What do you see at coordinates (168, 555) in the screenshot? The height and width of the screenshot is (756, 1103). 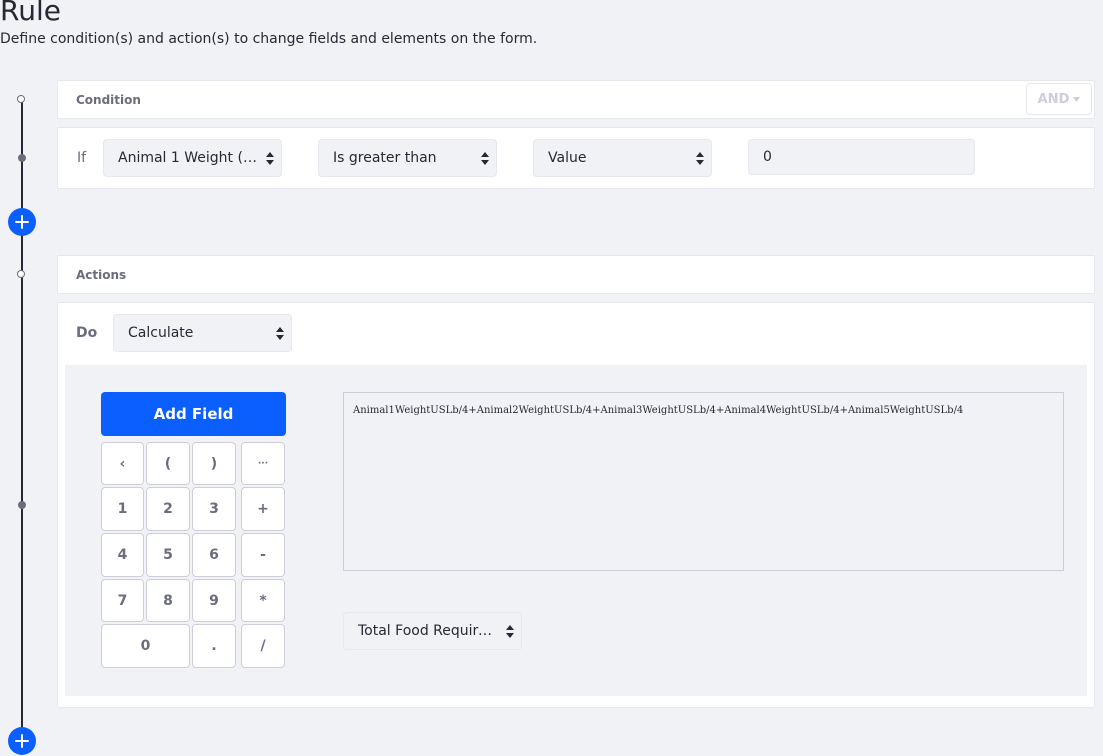 I see `key-5: 5` at bounding box center [168, 555].